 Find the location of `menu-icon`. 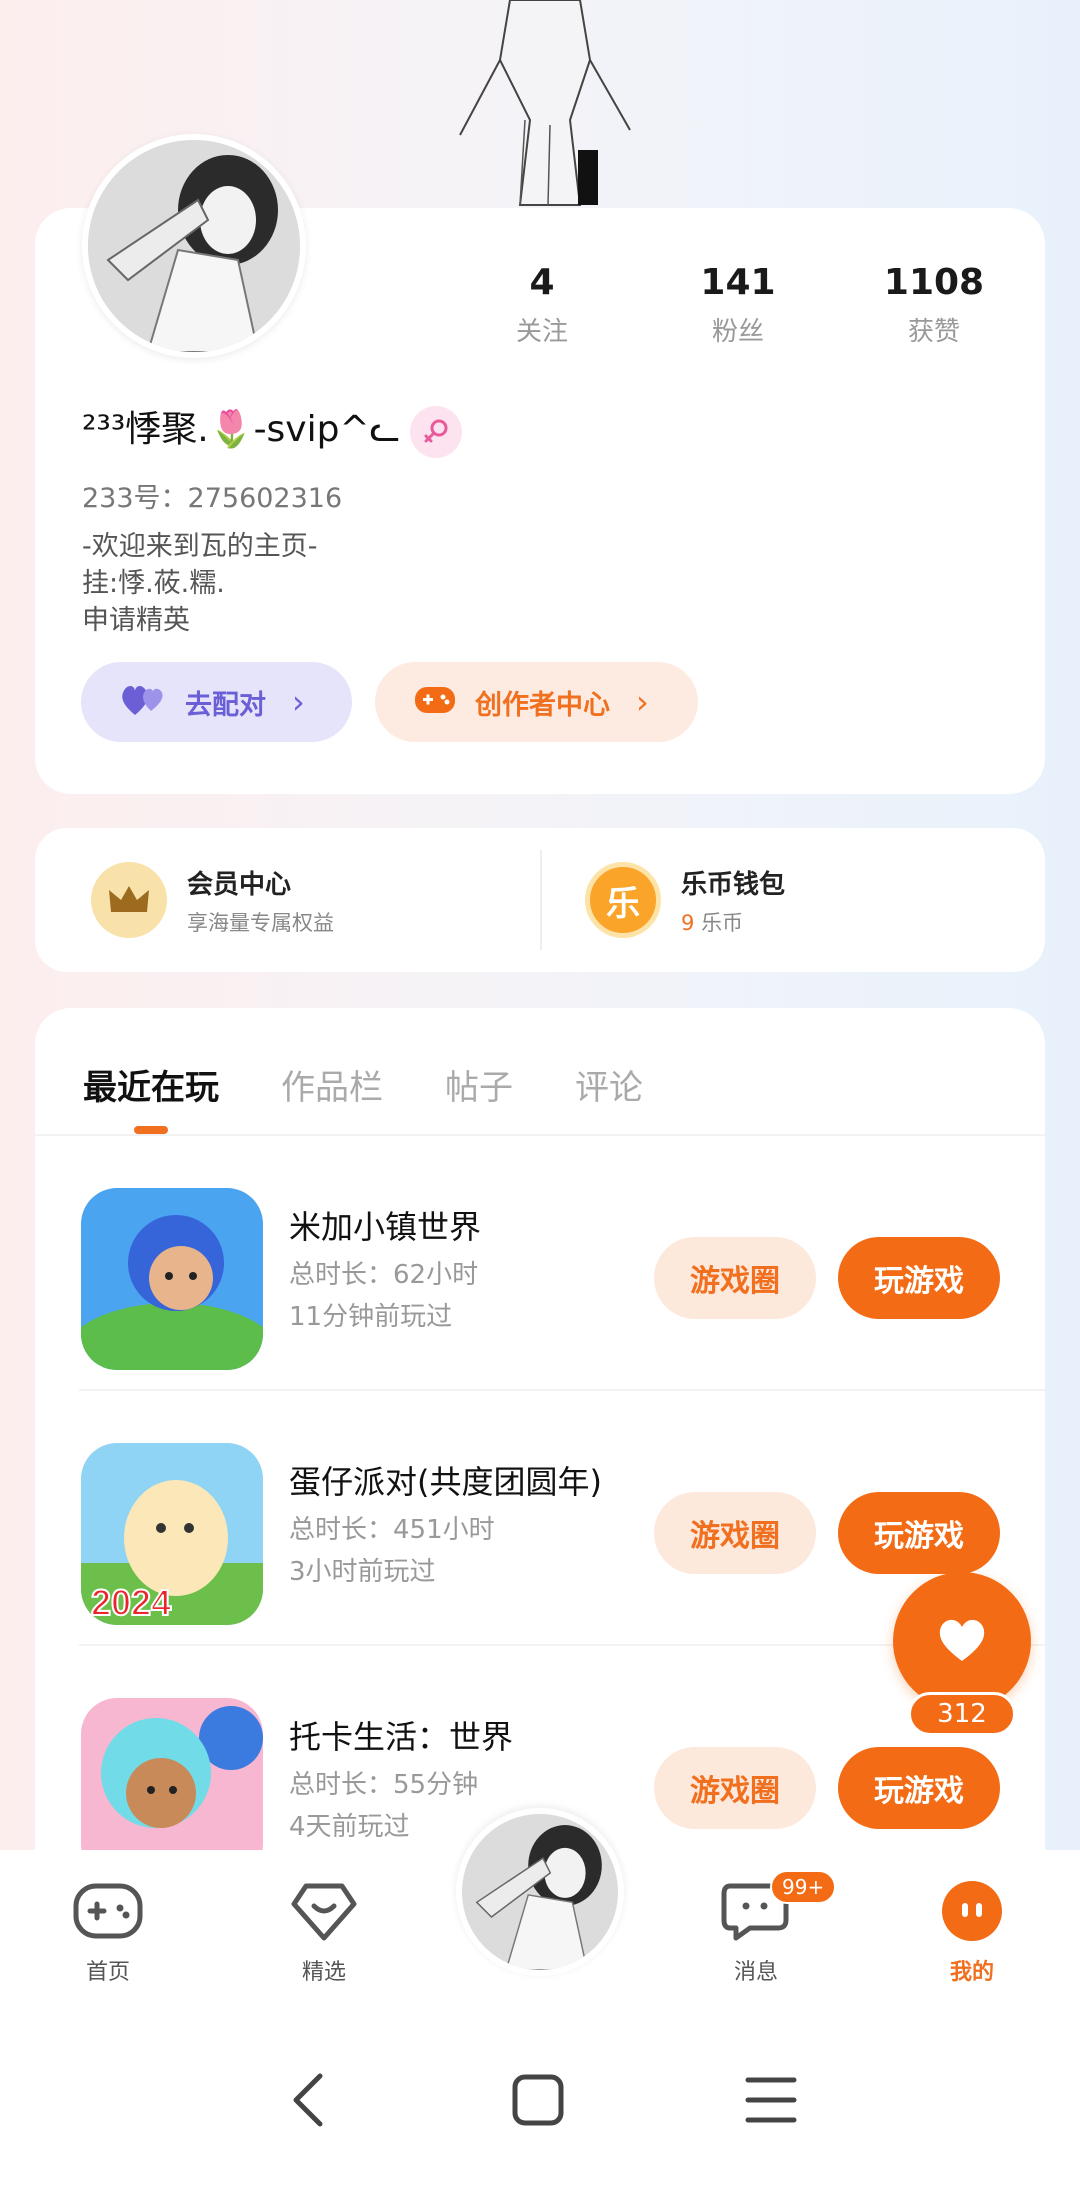

menu-icon is located at coordinates (771, 2100).